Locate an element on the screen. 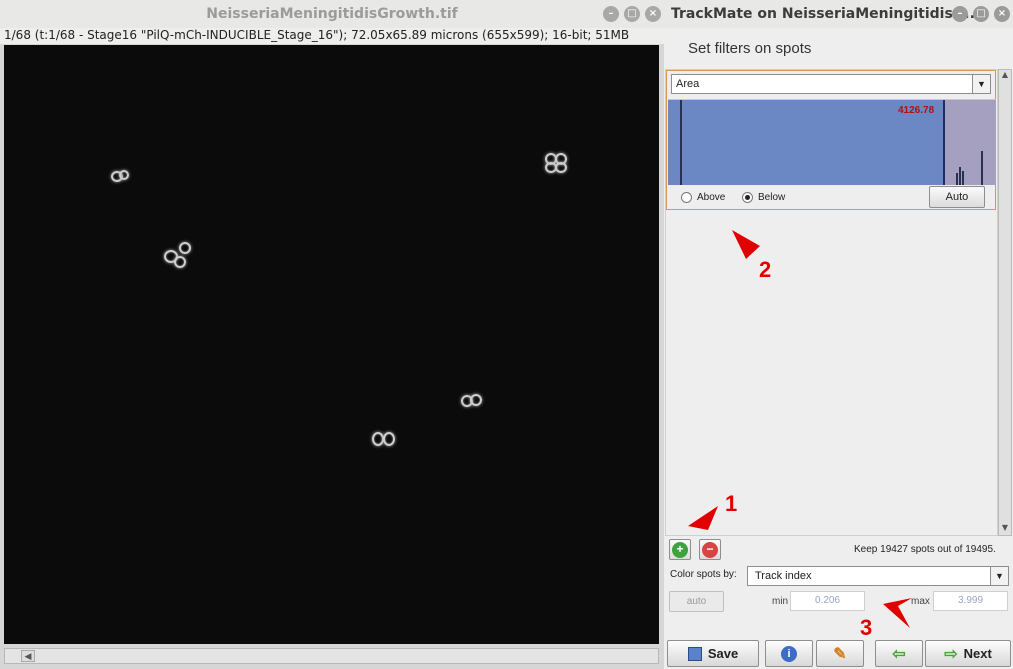 The image size is (1013, 669). color-by-select: Track index ▼ is located at coordinates (878, 576).